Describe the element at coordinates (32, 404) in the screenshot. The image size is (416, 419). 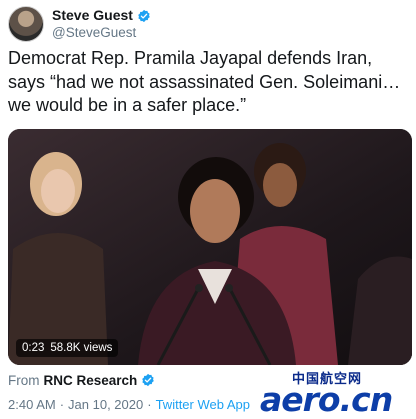
I see `tweet-time: 2:40 AM` at that location.